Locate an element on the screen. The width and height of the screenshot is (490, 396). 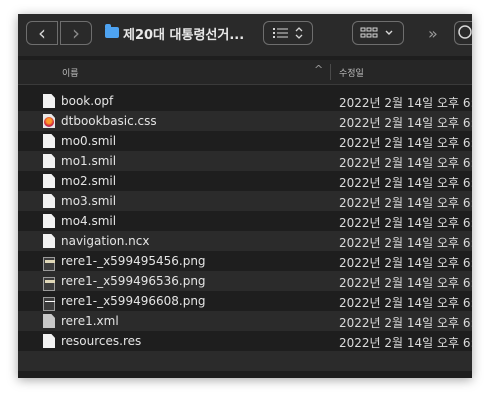
back-button: ‹ is located at coordinates (42, 33).